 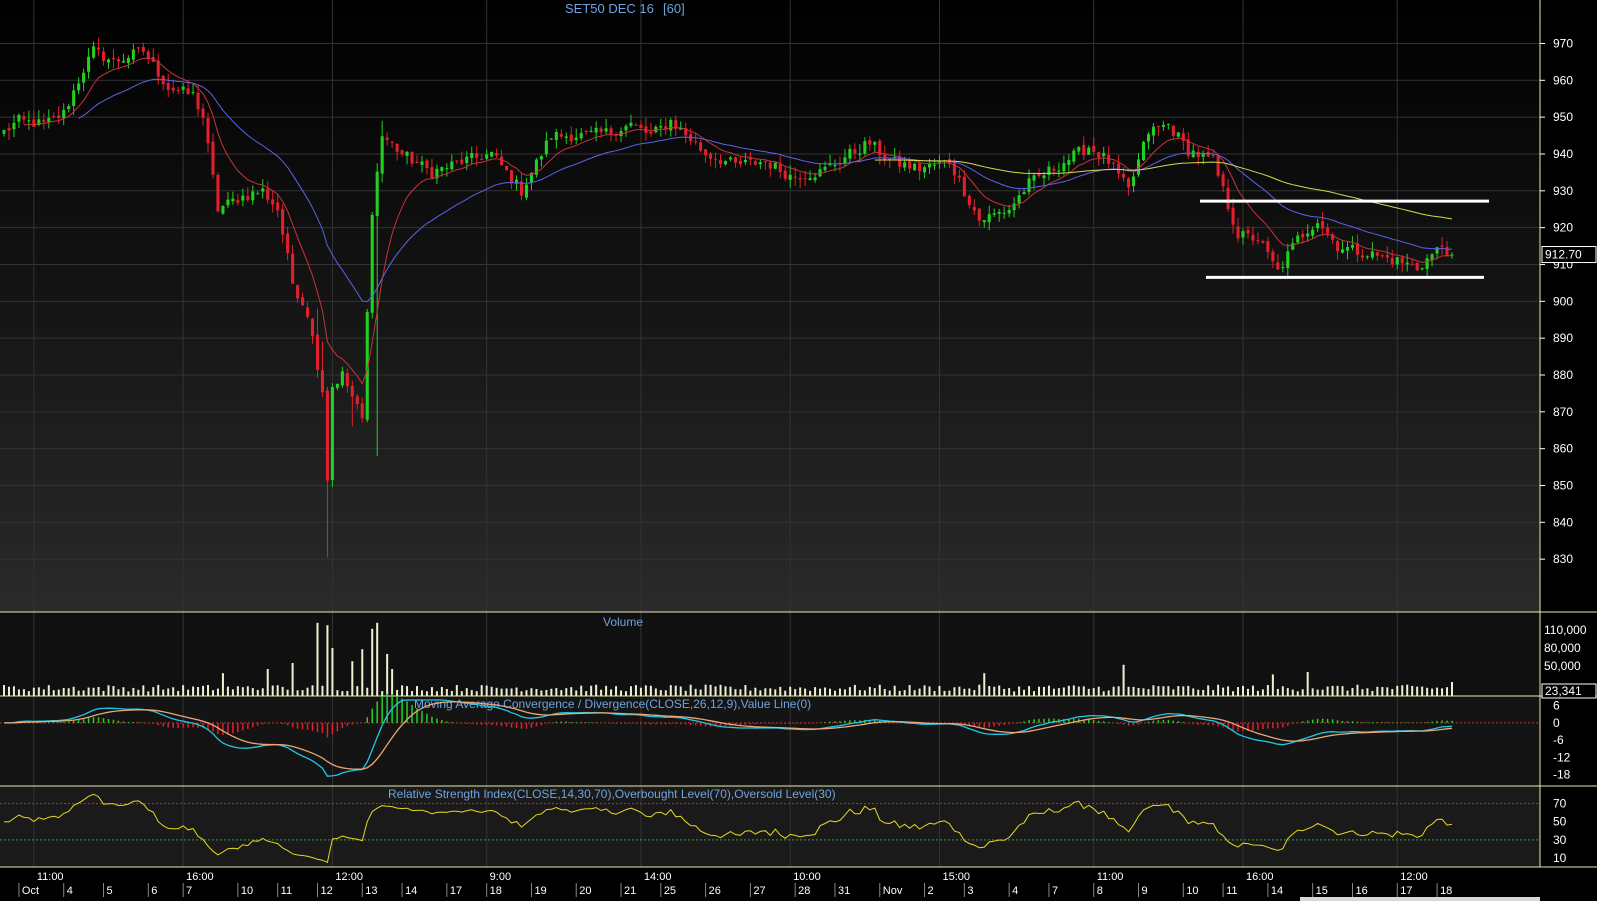 I want to click on horizontal-scrollbar, so click(x=1420, y=899).